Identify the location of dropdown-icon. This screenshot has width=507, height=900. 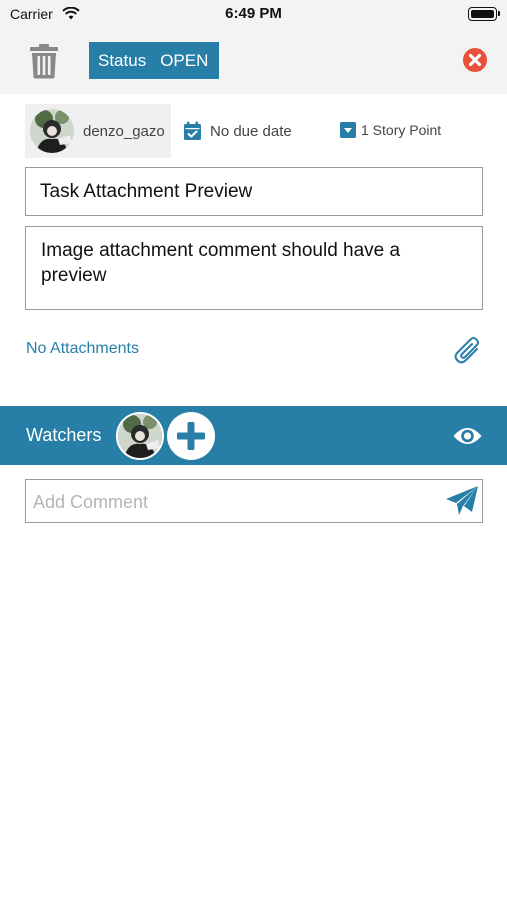
(348, 130).